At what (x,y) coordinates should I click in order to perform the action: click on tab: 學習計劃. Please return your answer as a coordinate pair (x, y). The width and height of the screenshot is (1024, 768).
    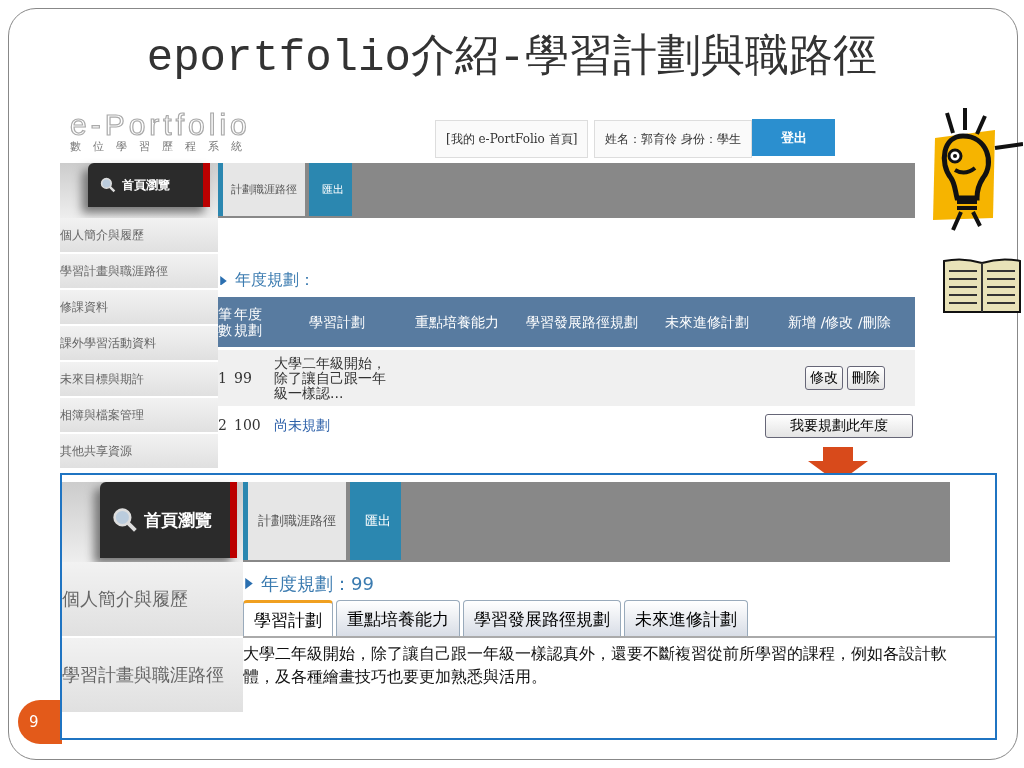
    Looking at the image, I should click on (288, 618).